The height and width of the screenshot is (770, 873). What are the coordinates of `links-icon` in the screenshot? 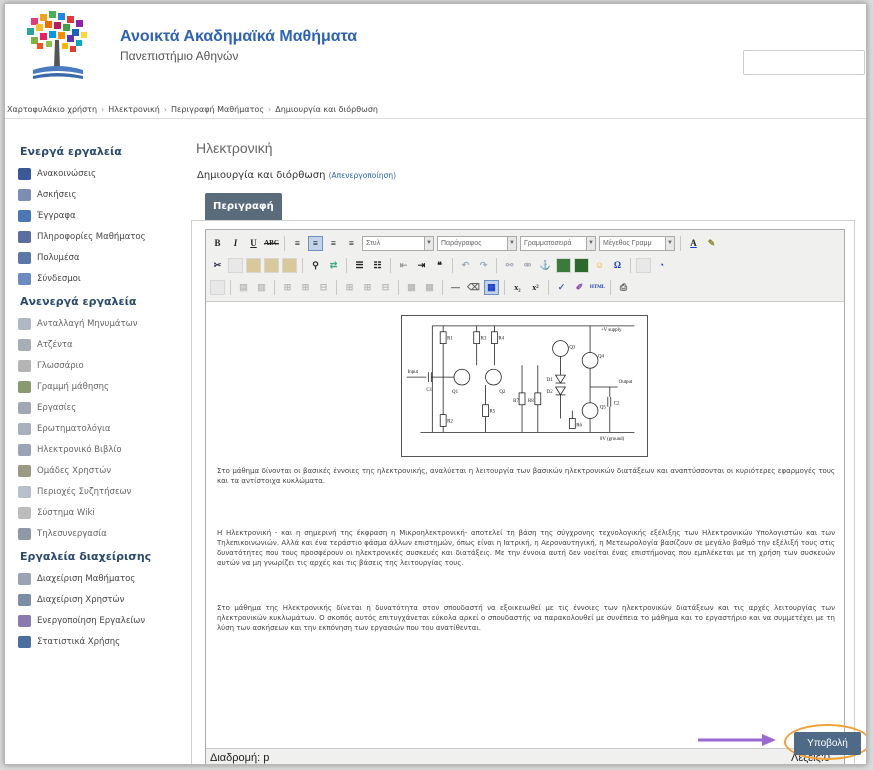 It's located at (24, 278).